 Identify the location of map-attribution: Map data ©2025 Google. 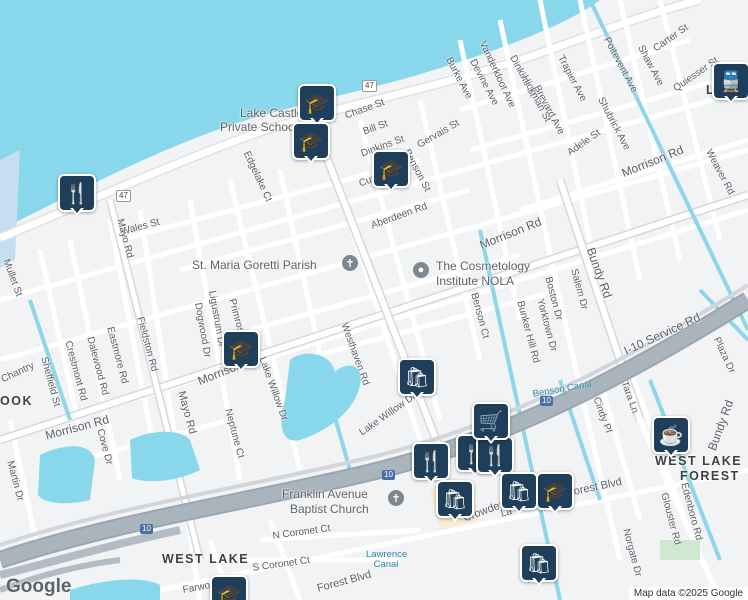
(688, 593).